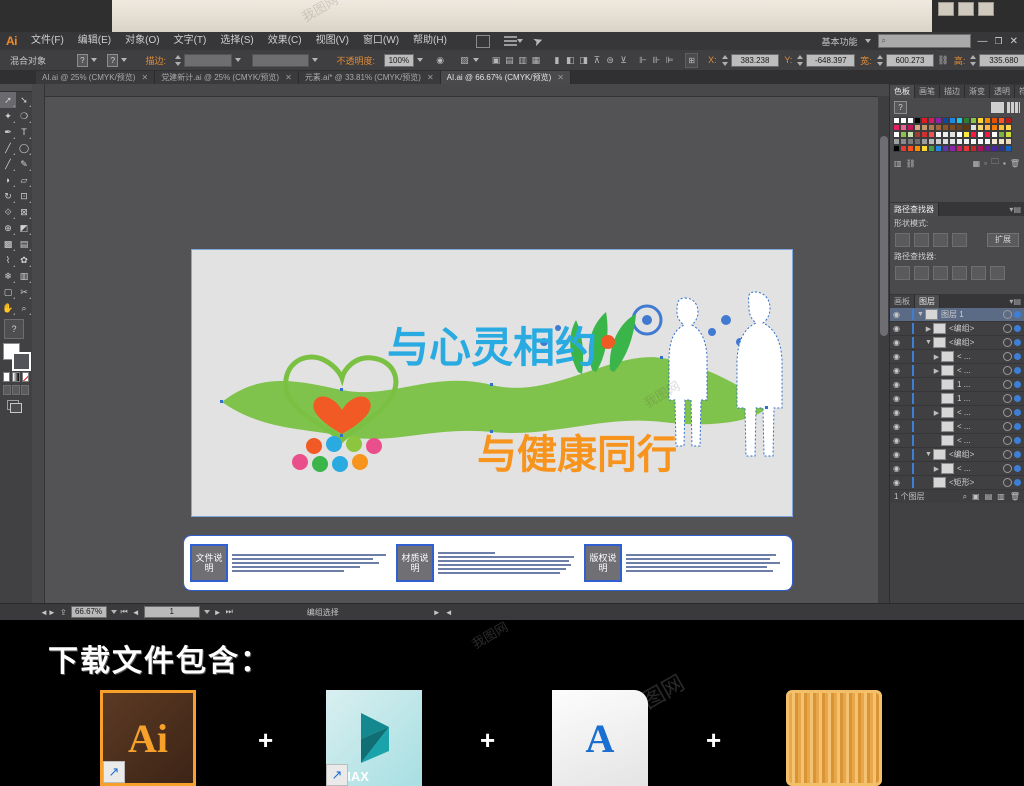 The width and height of the screenshot is (1024, 786). What do you see at coordinates (867, 41) in the screenshot?
I see `workspace-chevron-icon` at bounding box center [867, 41].